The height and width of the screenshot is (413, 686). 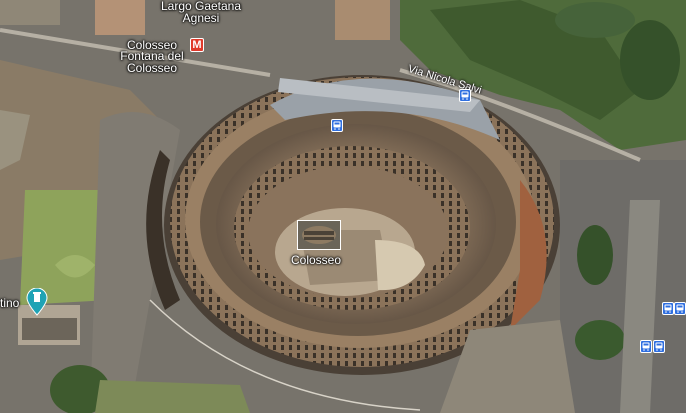 What do you see at coordinates (316, 260) in the screenshot?
I see `landmark-label: Colosseo` at bounding box center [316, 260].